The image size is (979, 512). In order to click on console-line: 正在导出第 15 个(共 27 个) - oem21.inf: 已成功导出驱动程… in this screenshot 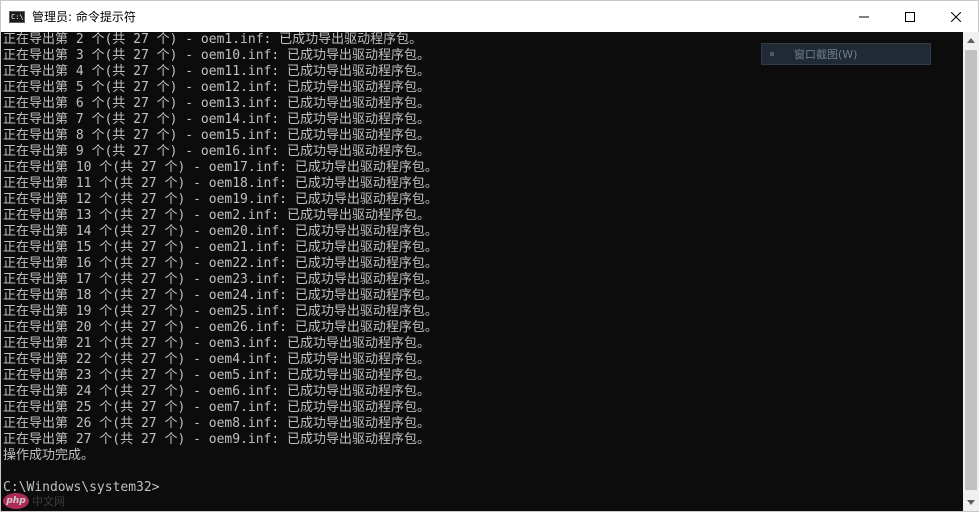, I will do `click(220, 247)`.